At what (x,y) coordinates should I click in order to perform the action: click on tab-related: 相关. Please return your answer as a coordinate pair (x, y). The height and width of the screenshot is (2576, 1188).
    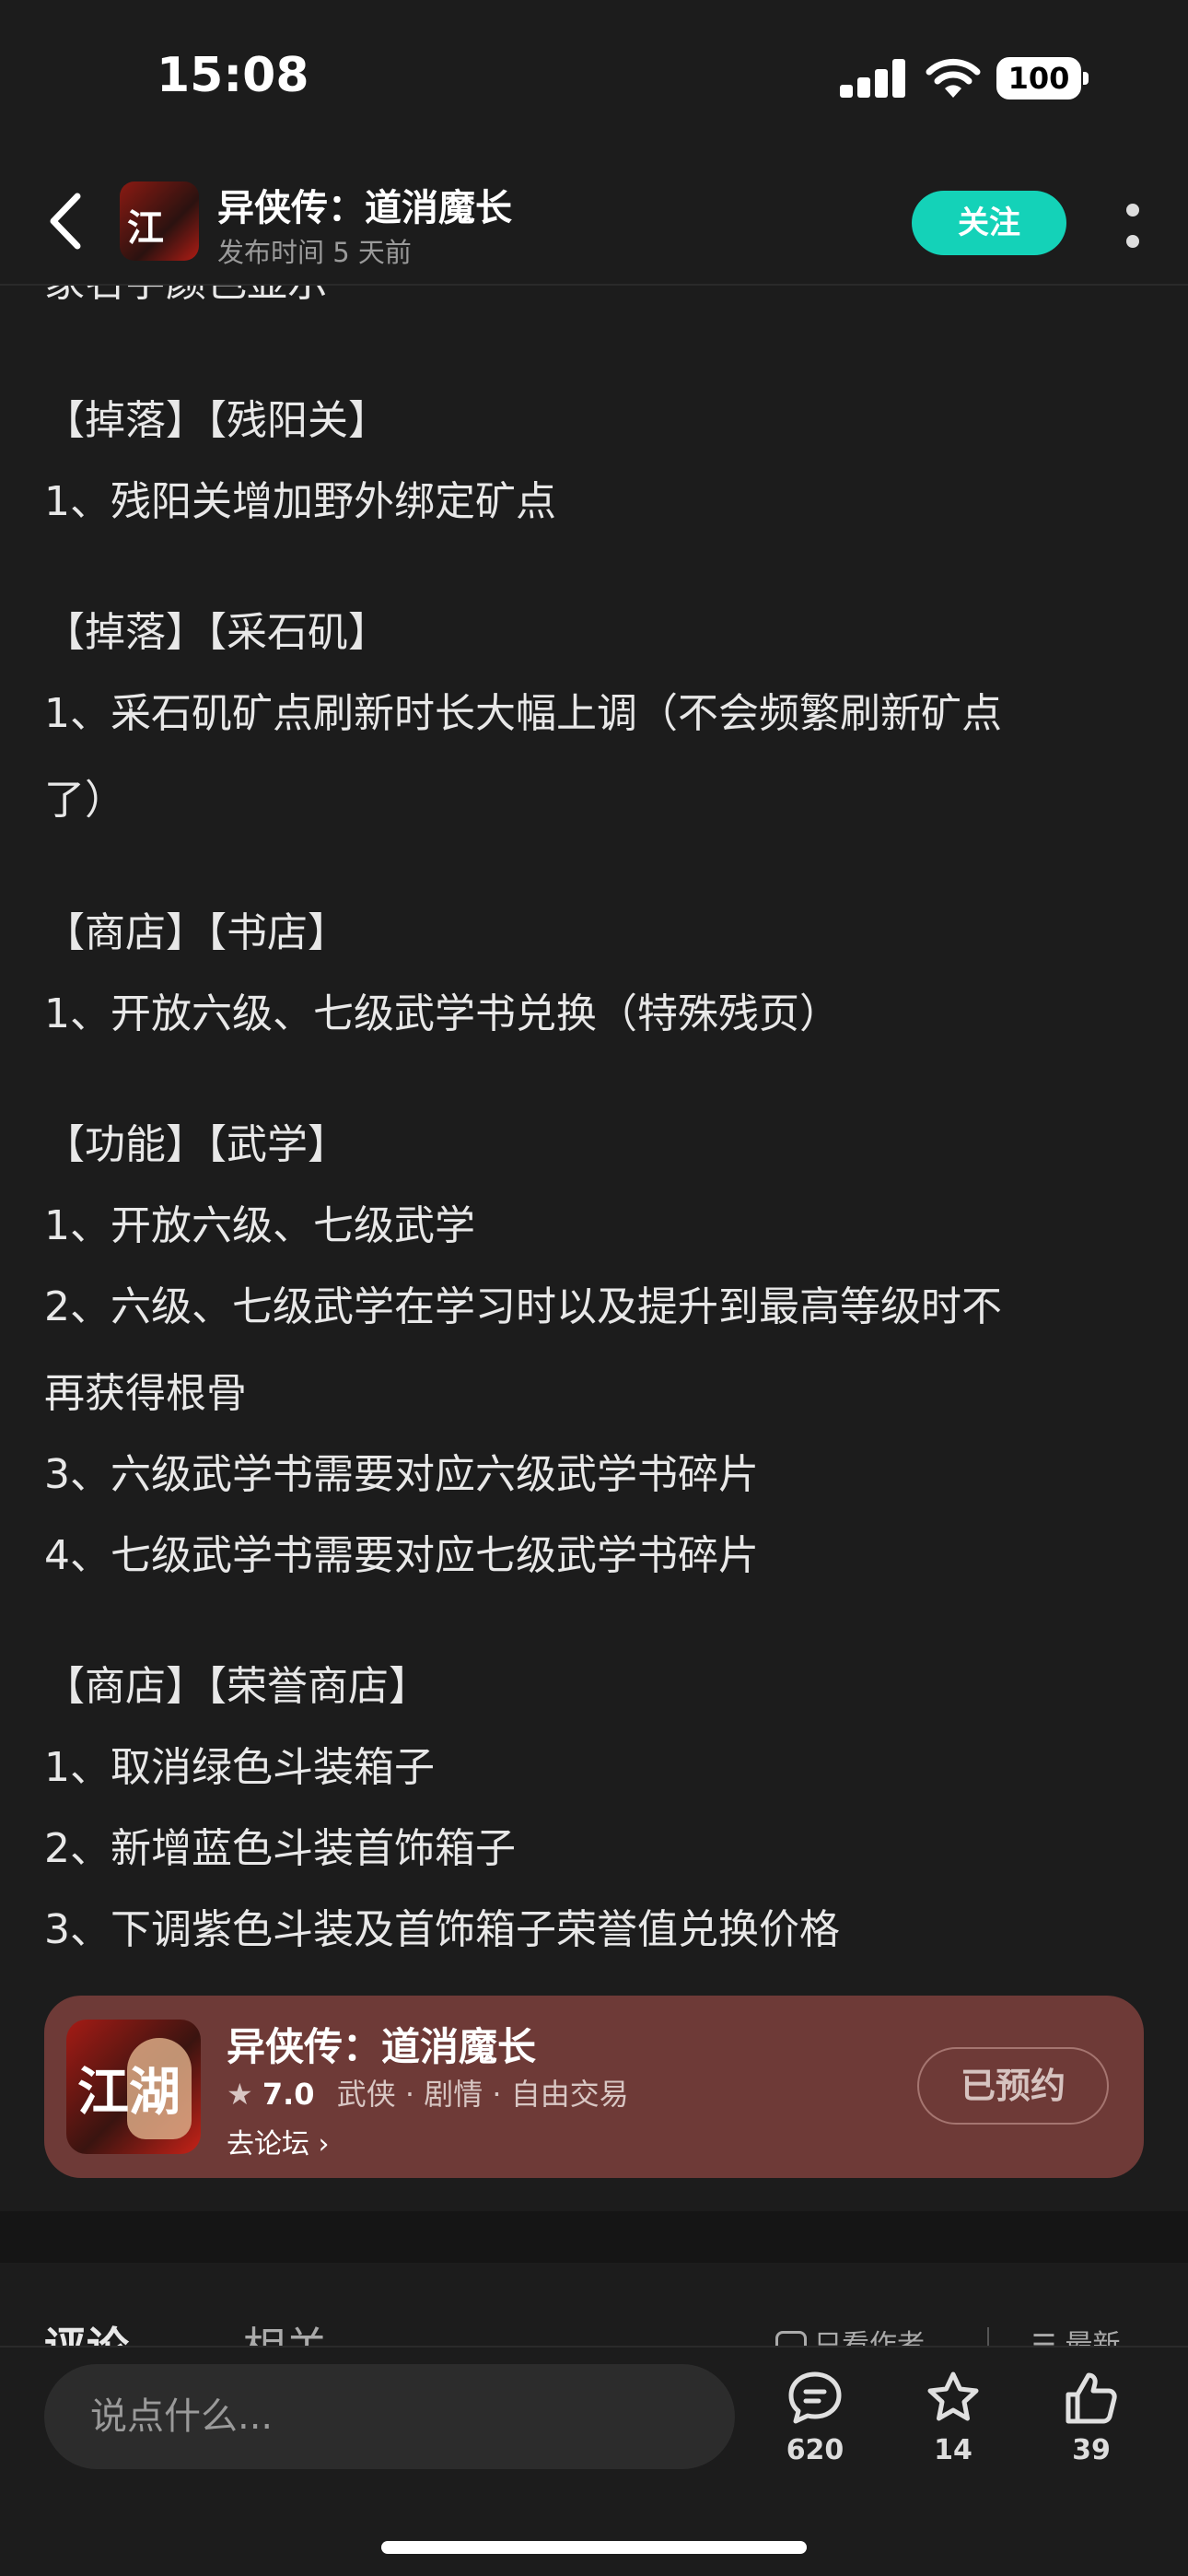
    Looking at the image, I should click on (285, 2330).